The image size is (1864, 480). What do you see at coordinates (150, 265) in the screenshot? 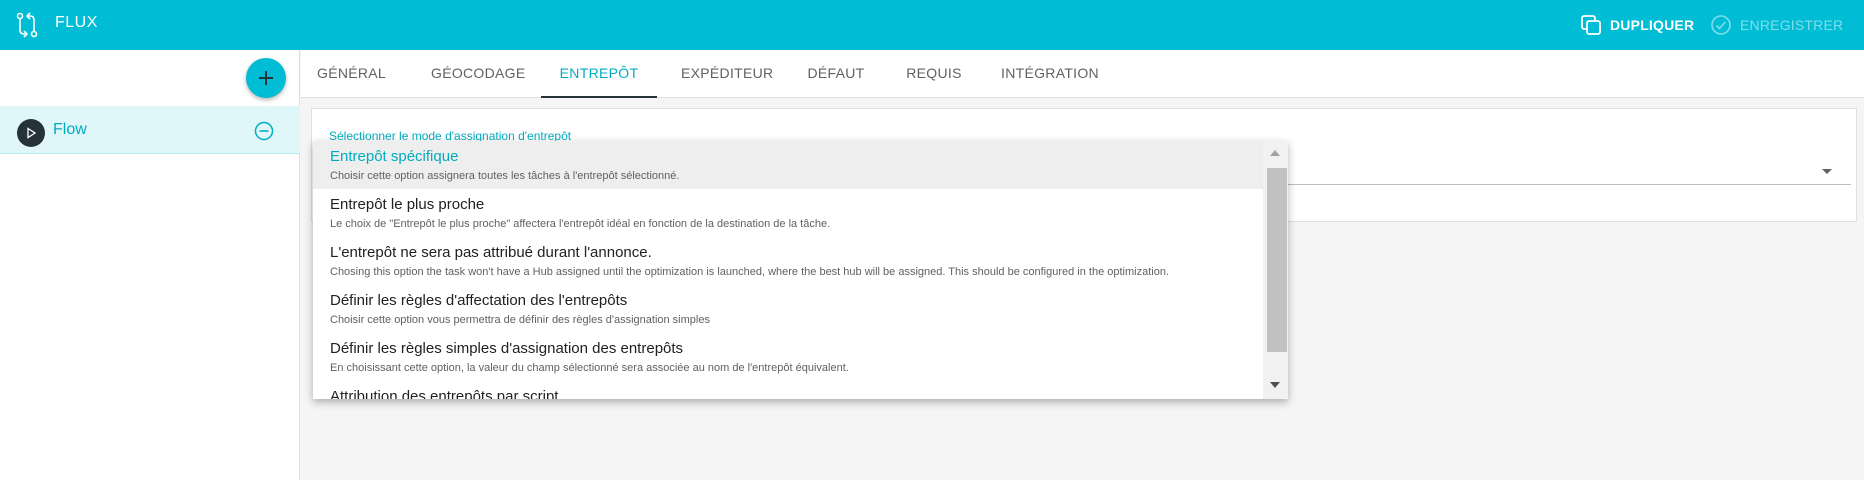
I see `sidebar: Flow` at bounding box center [150, 265].